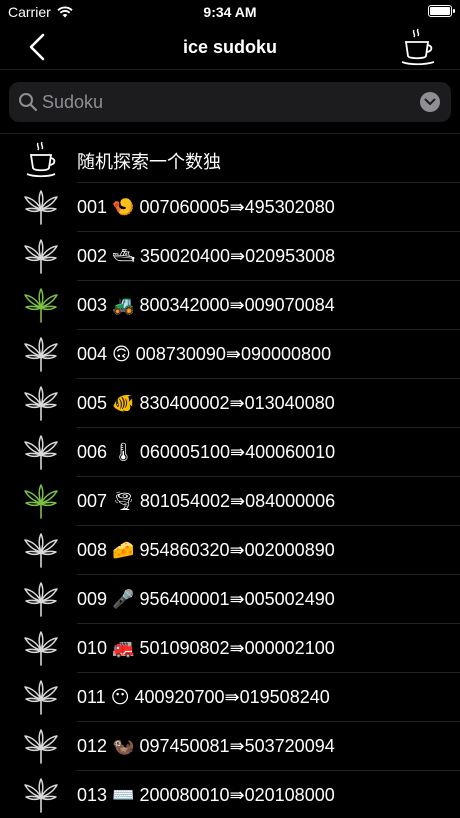 The image size is (460, 818). What do you see at coordinates (203, 697) in the screenshot?
I see `list-item-label: 011 😶 400920700⇛019508240` at bounding box center [203, 697].